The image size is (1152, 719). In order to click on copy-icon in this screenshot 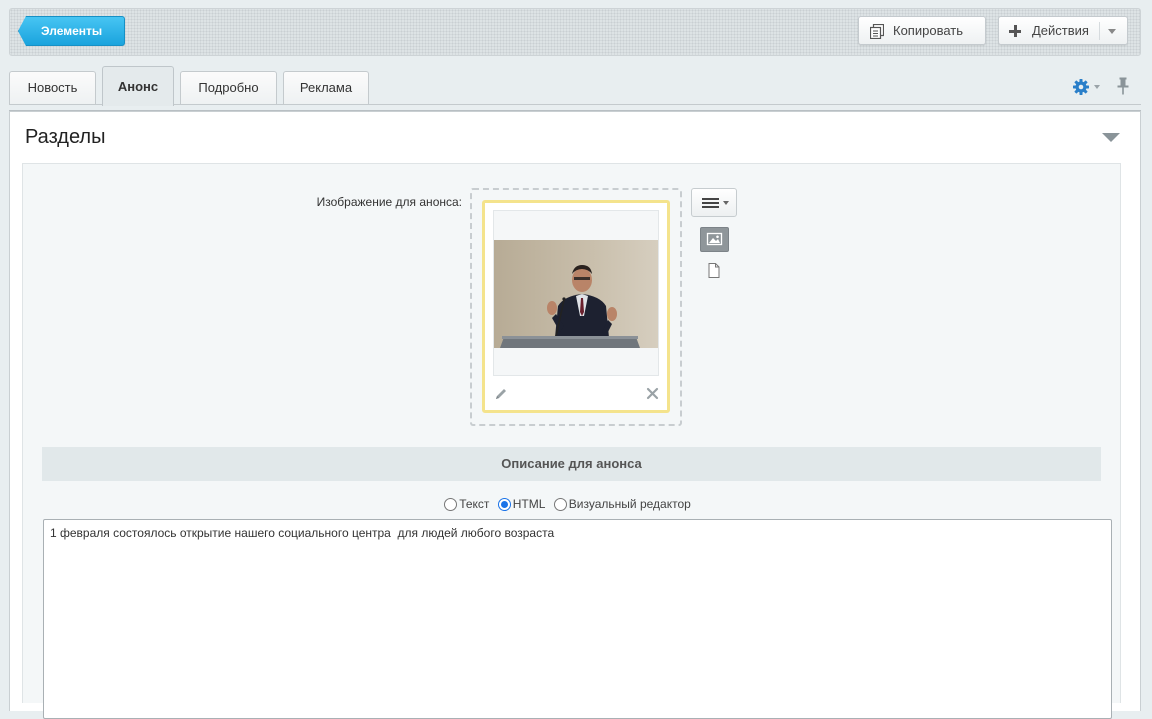, I will do `click(877, 31)`.